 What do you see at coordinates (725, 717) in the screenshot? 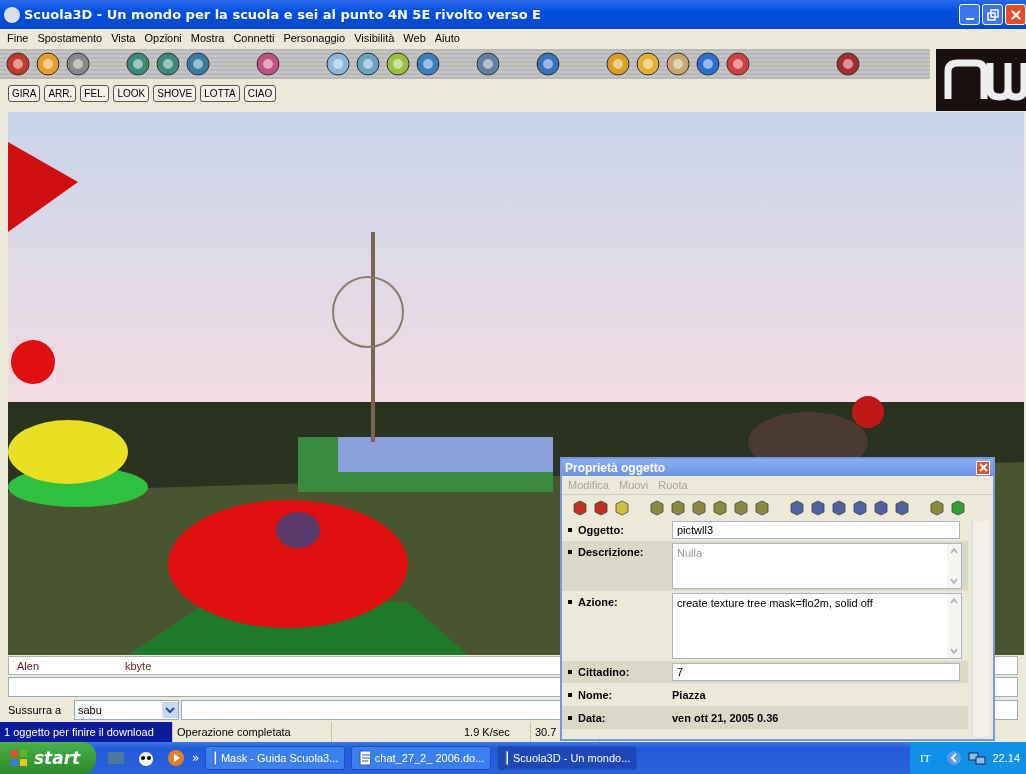
I see `field-value: ven ott 21, 2005 0.36` at bounding box center [725, 717].